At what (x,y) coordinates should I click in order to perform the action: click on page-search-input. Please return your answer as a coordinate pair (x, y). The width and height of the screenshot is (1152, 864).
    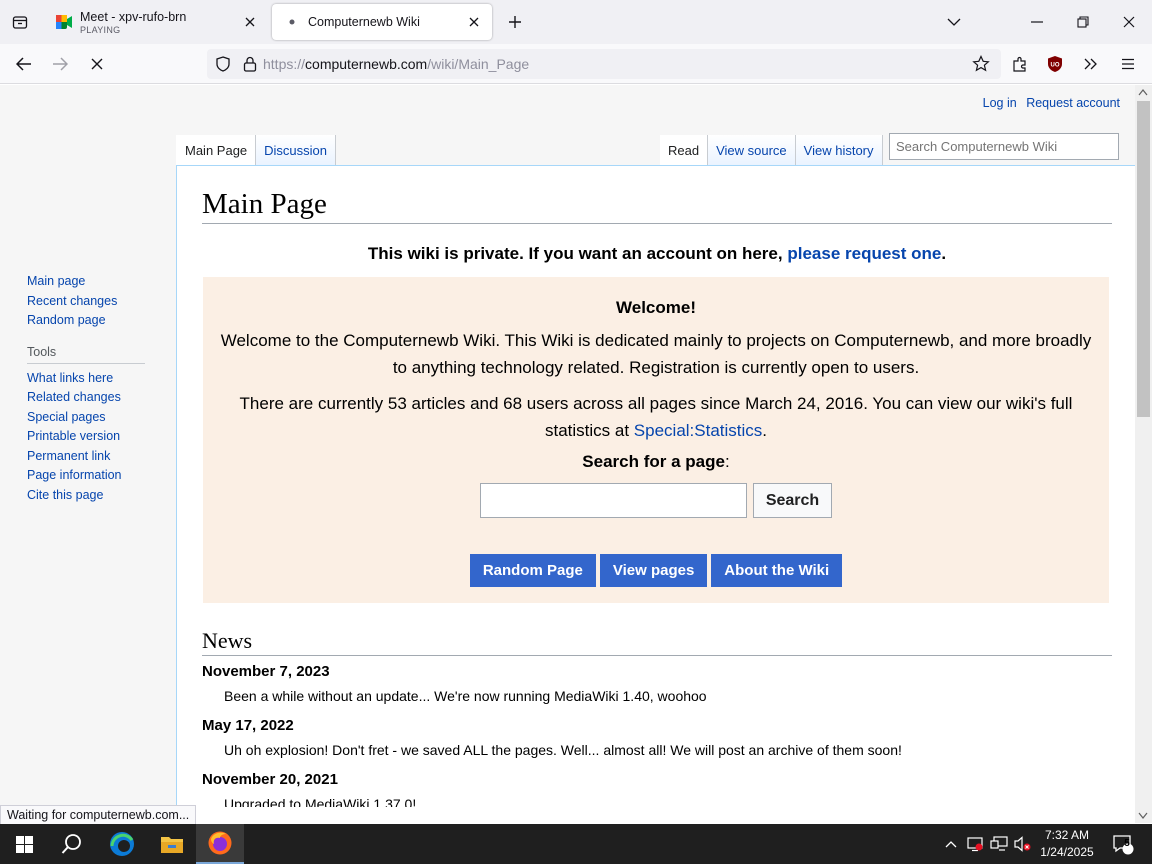
    Looking at the image, I should click on (613, 500).